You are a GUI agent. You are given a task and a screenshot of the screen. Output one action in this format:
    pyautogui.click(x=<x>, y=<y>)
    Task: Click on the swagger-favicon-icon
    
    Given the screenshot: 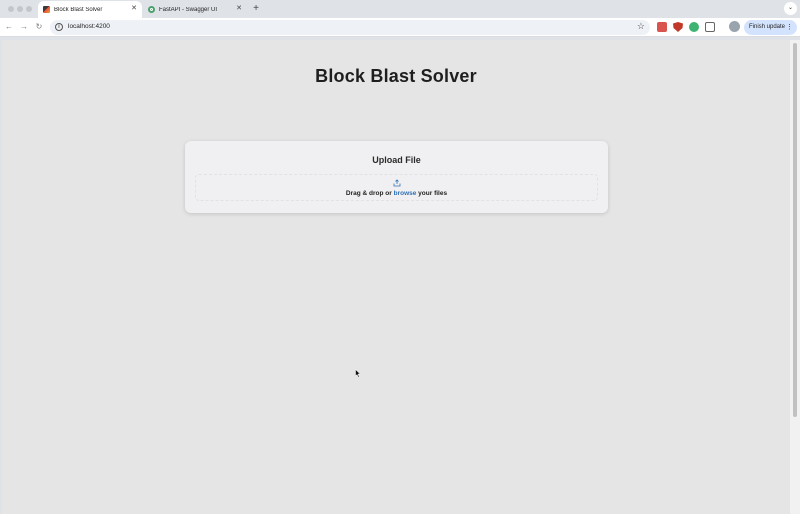 What is the action you would take?
    pyautogui.click(x=151, y=9)
    